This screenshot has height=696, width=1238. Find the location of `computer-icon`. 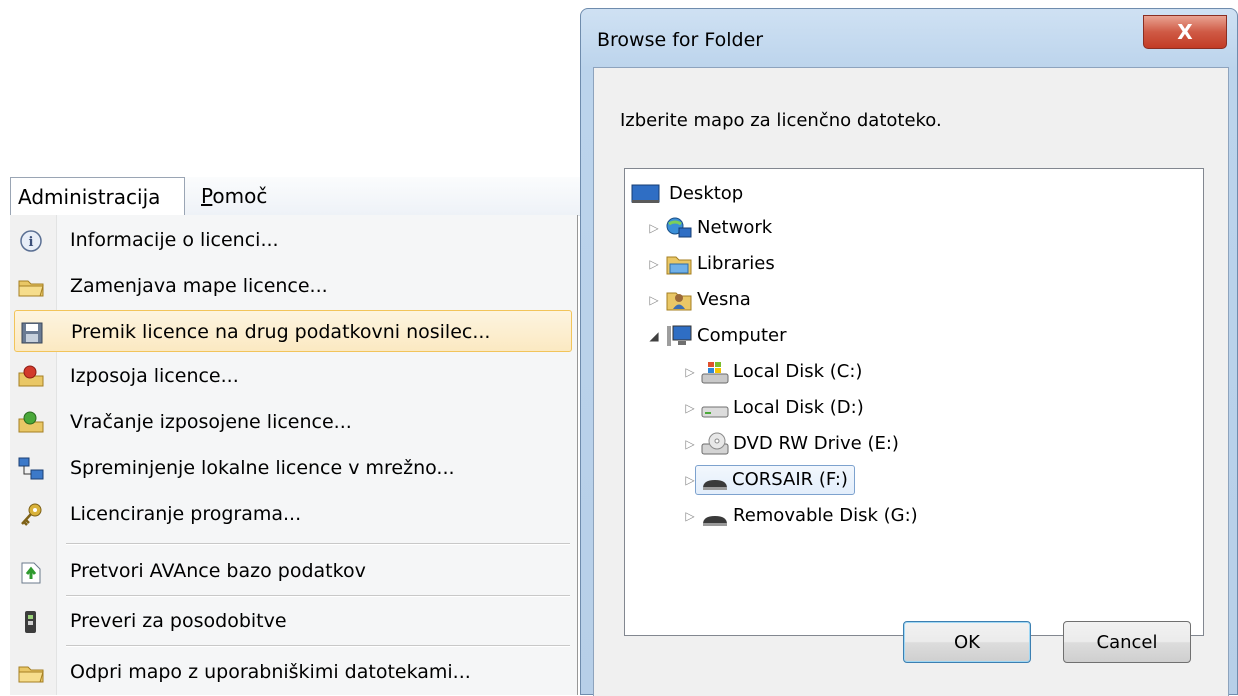

computer-icon is located at coordinates (679, 336).